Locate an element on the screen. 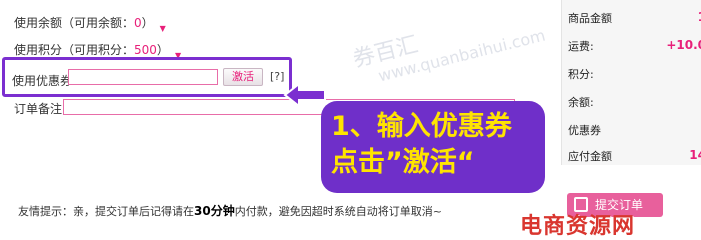 The width and height of the screenshot is (701, 240). summary-row-shipping: 运费: +10.0 is located at coordinates (634, 46).